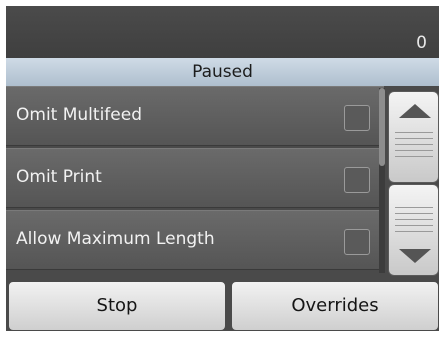 The height and width of the screenshot is (337, 445). What do you see at coordinates (222, 72) in the screenshot?
I see `status-bar: Paused` at bounding box center [222, 72].